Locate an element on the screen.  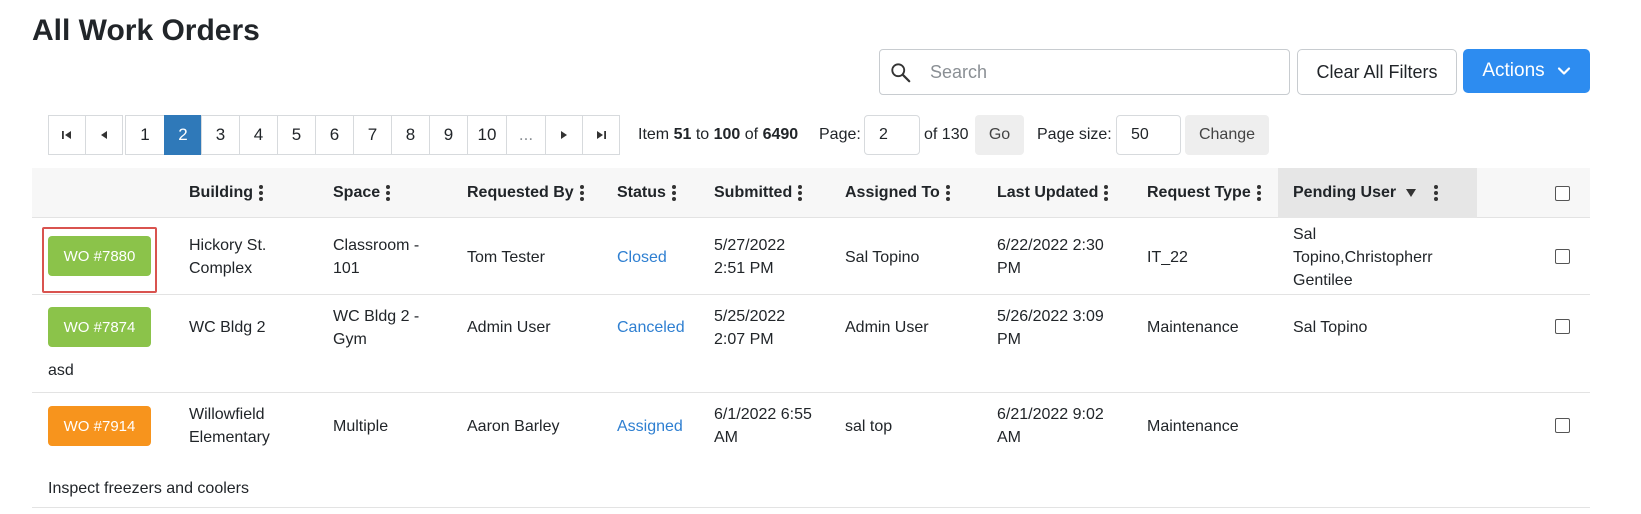
clear-all-filters-button: Clear All Filters is located at coordinates (1377, 72).